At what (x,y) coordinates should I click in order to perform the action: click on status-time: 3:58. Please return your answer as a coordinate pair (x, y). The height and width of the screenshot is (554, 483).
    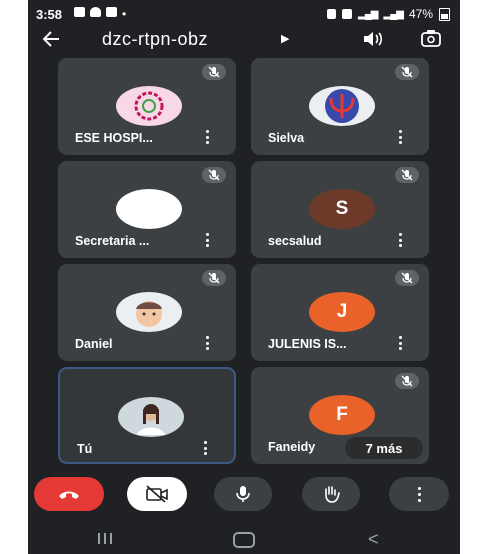
    Looking at the image, I should click on (49, 14).